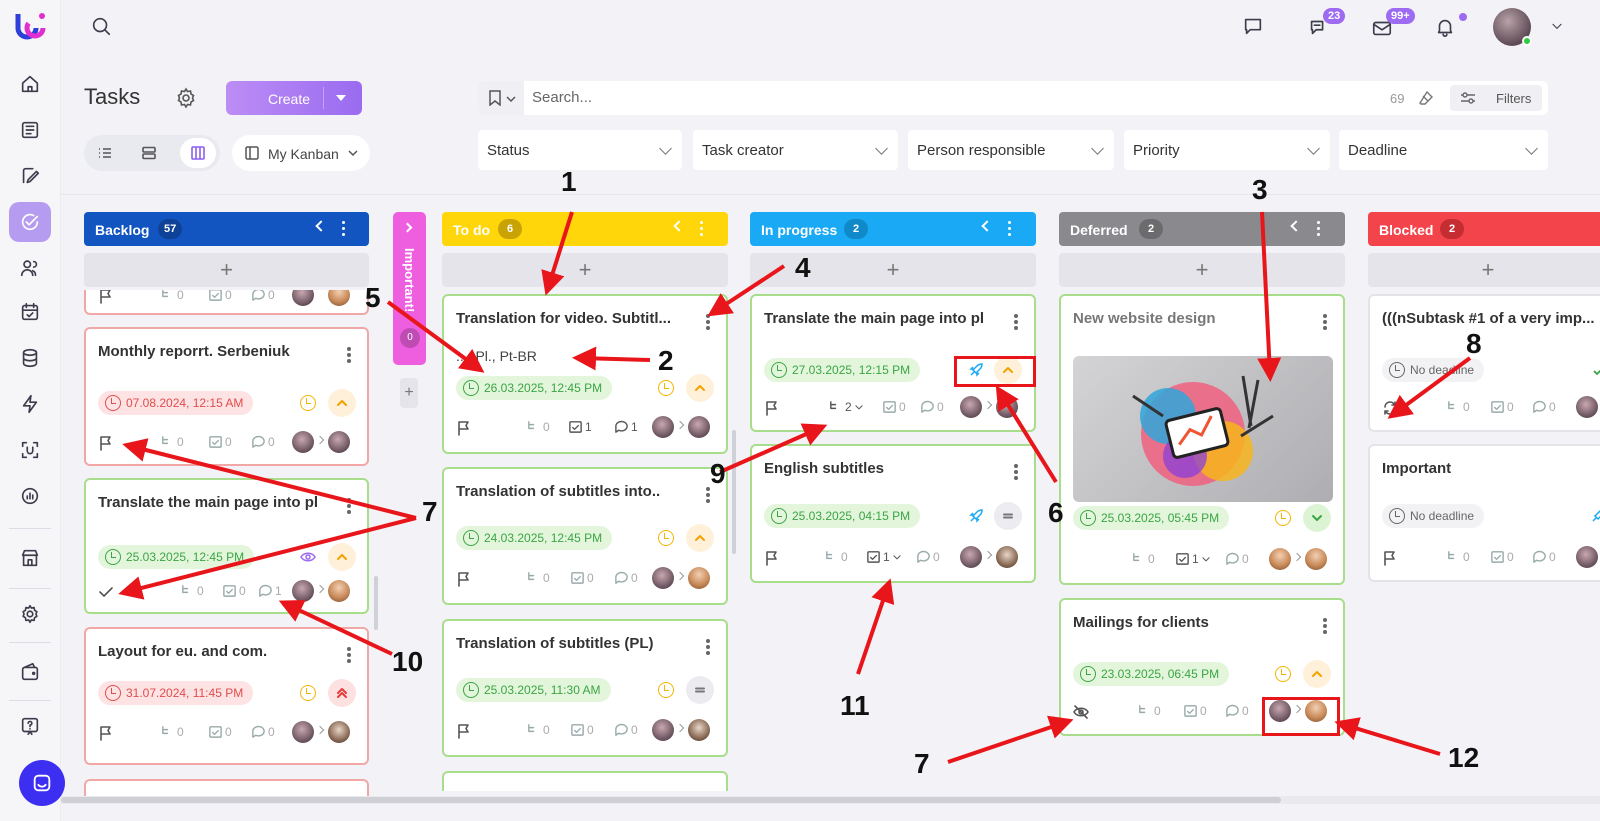 The width and height of the screenshot is (1600, 821). I want to click on app-logo, so click(31, 27).